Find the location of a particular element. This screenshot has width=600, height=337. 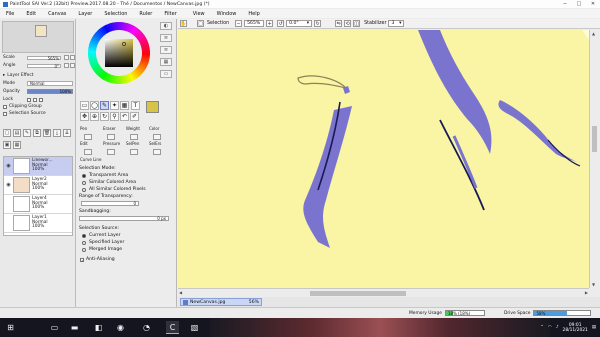

zoom-icon: ⊕ is located at coordinates (94, 116).